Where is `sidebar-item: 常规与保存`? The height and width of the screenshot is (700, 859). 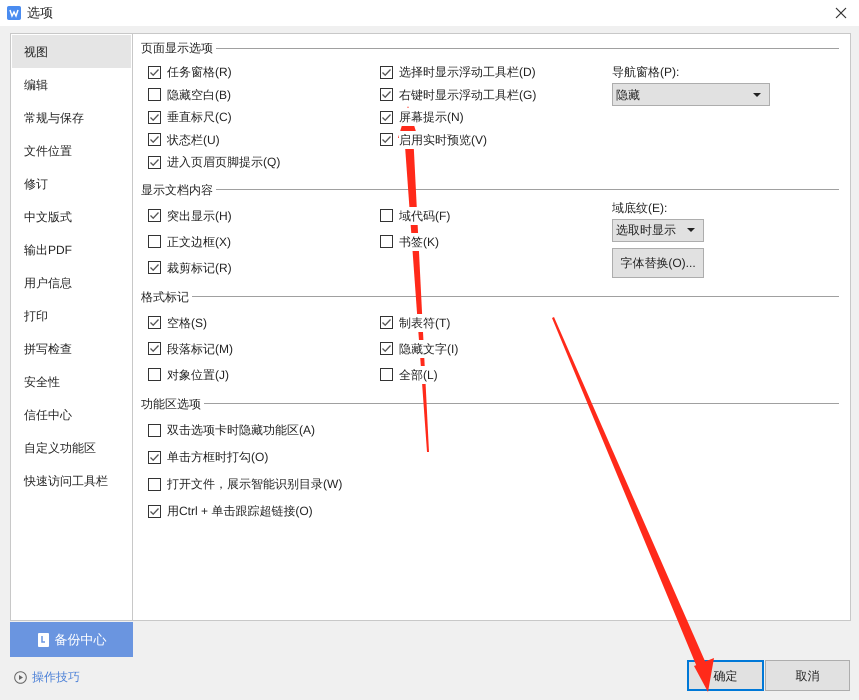 sidebar-item: 常规与保存 is located at coordinates (71, 117).